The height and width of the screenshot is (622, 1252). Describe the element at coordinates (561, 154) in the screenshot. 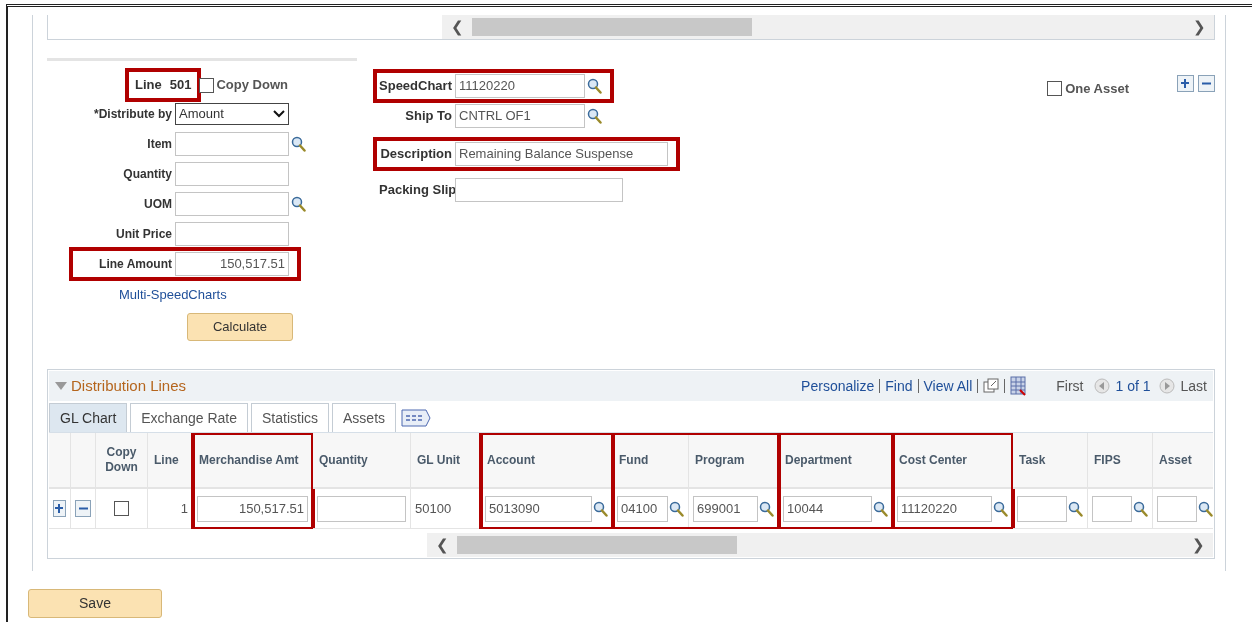

I see `input-field: Remaining Balance Suspense` at that location.